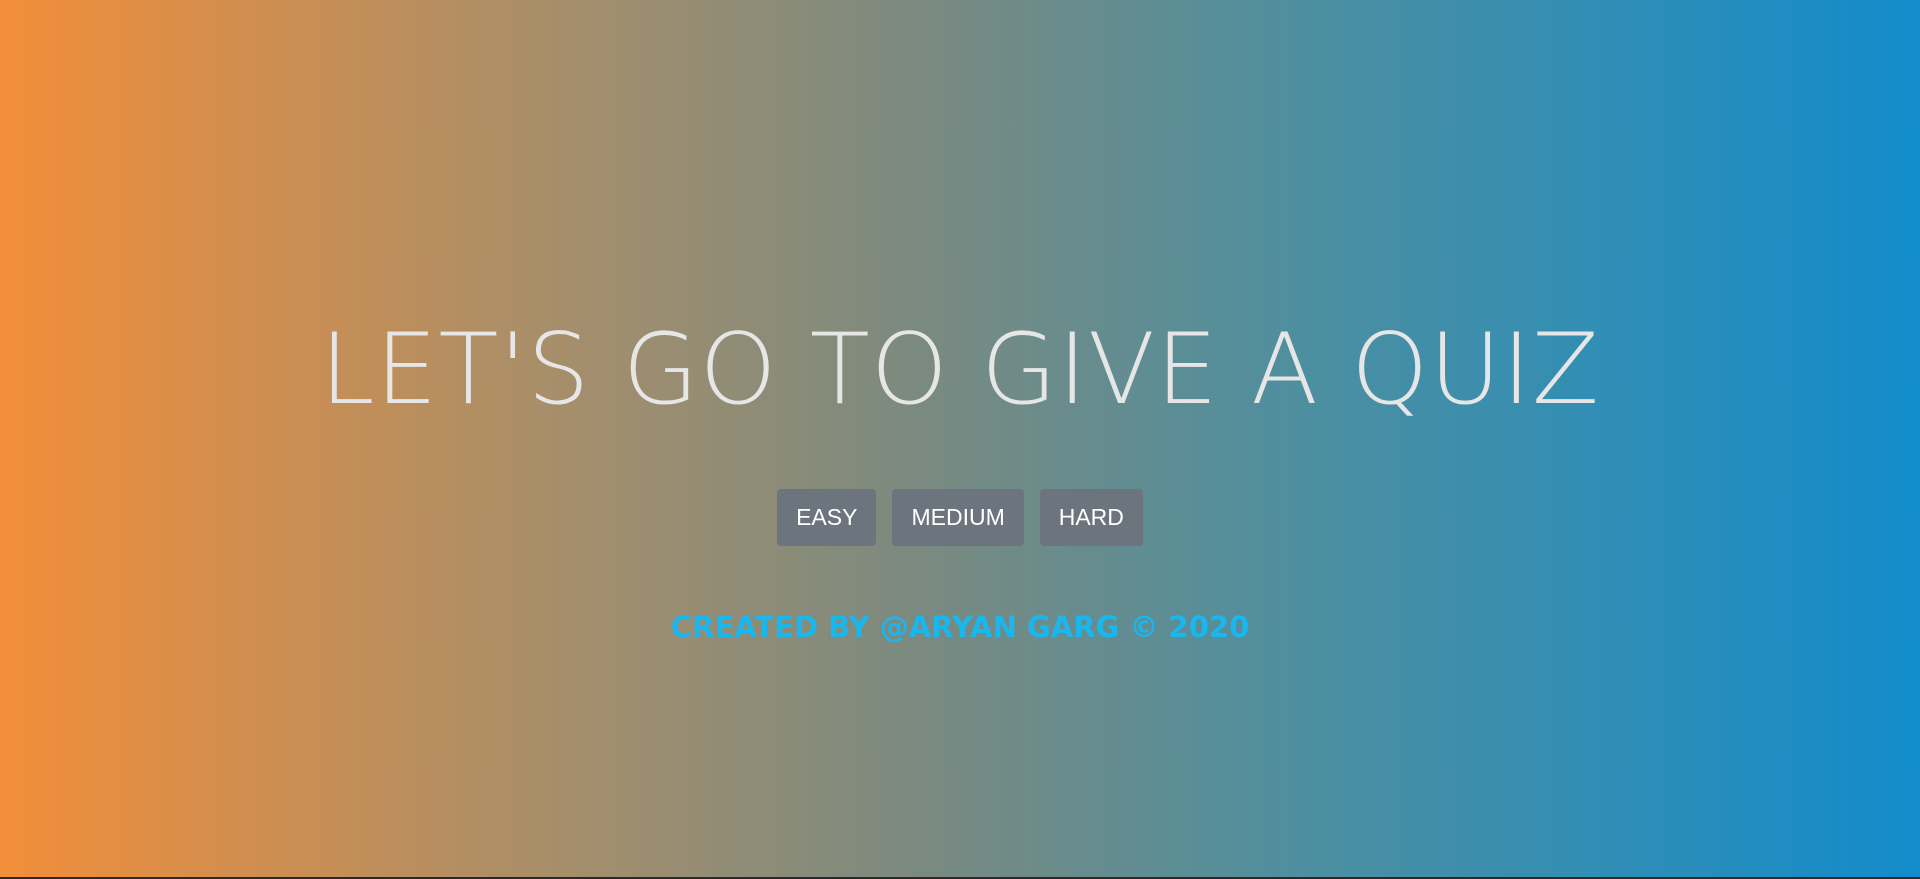 This screenshot has width=1920, height=879. I want to click on easy-button: EASY, so click(827, 517).